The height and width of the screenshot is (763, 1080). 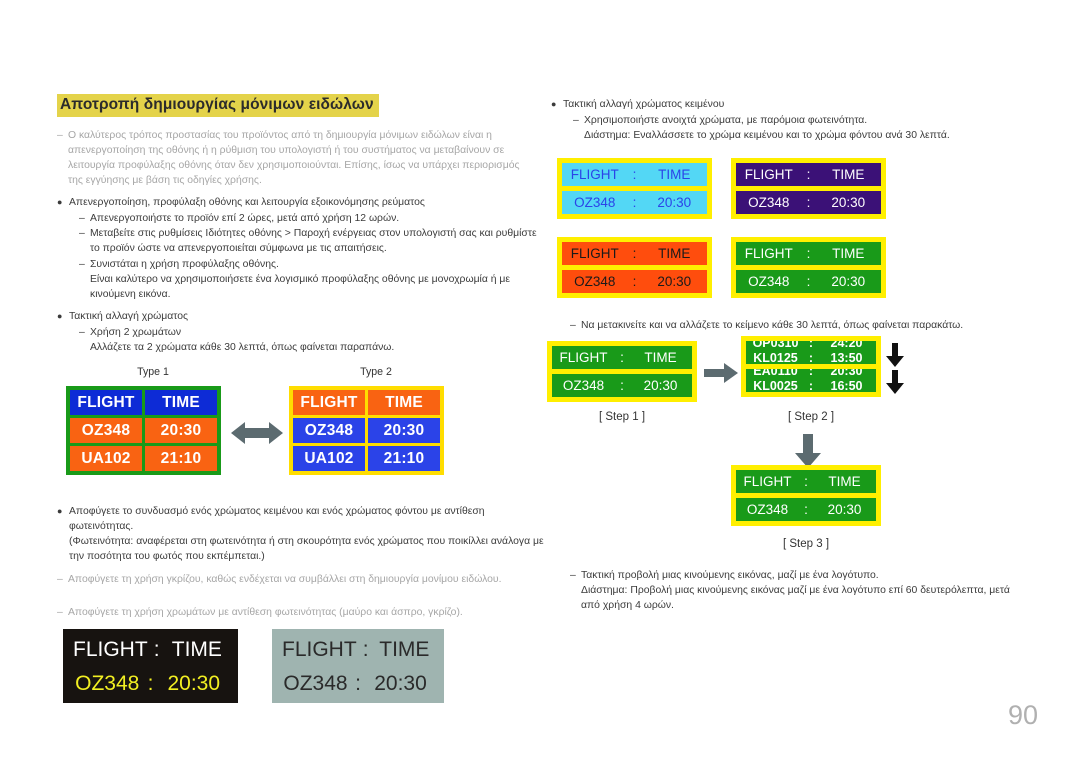 What do you see at coordinates (153, 372) in the screenshot?
I see `type1-label: Type 1` at bounding box center [153, 372].